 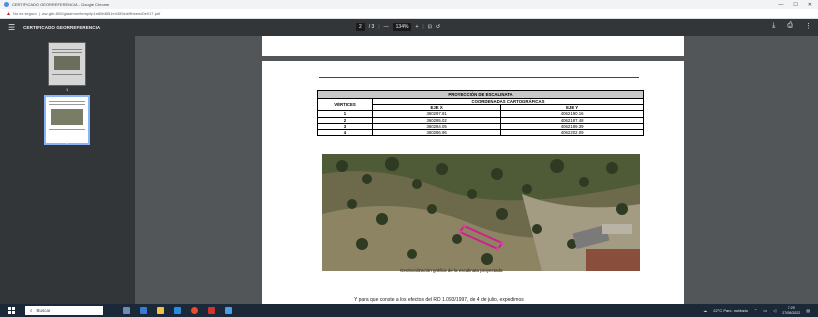 I want to click on volume-icon: ◁, so click(x=774, y=310).